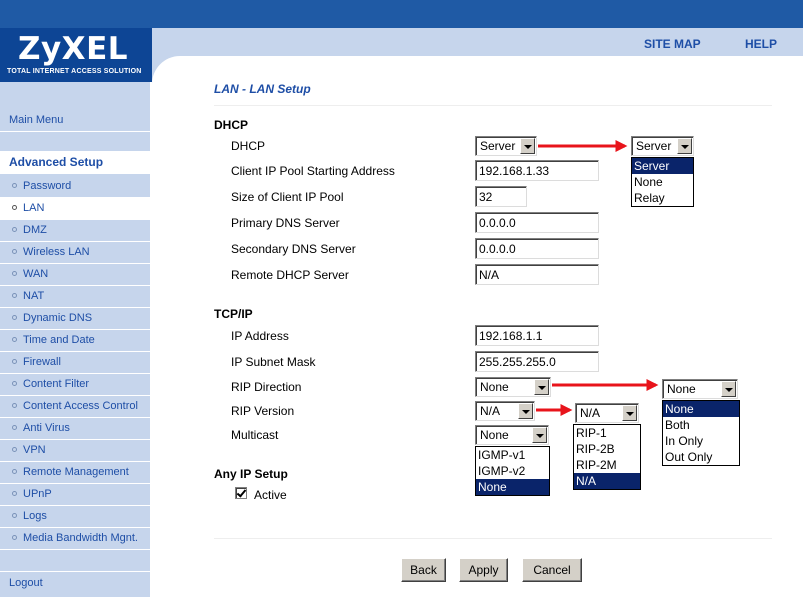  I want to click on back-button: Back, so click(423, 570).